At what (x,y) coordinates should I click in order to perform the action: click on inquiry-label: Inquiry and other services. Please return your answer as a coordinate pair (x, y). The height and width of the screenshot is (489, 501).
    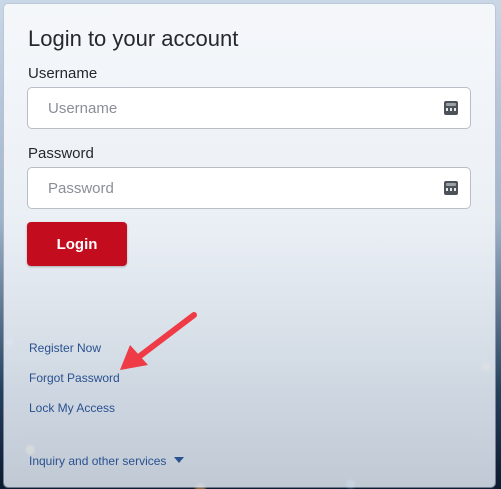
    Looking at the image, I should click on (98, 461).